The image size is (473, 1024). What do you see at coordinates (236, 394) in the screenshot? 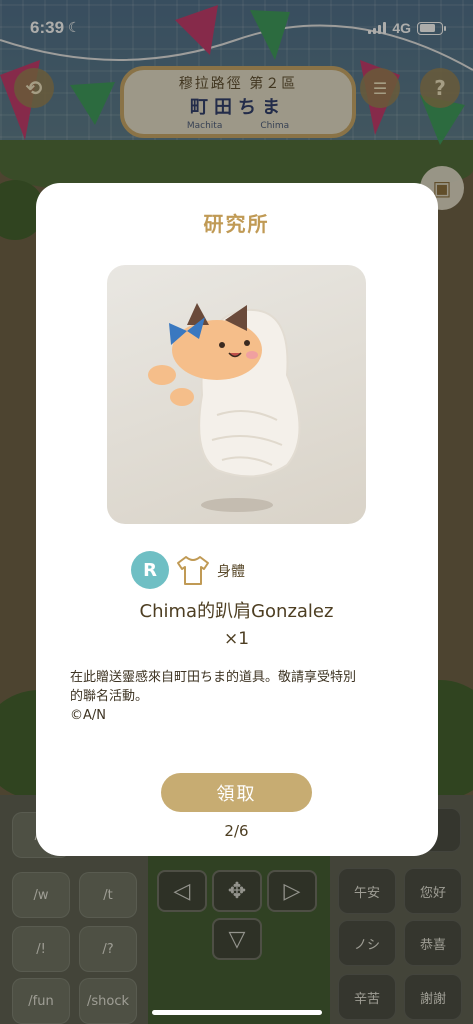
I see `item-preview-image` at bounding box center [236, 394].